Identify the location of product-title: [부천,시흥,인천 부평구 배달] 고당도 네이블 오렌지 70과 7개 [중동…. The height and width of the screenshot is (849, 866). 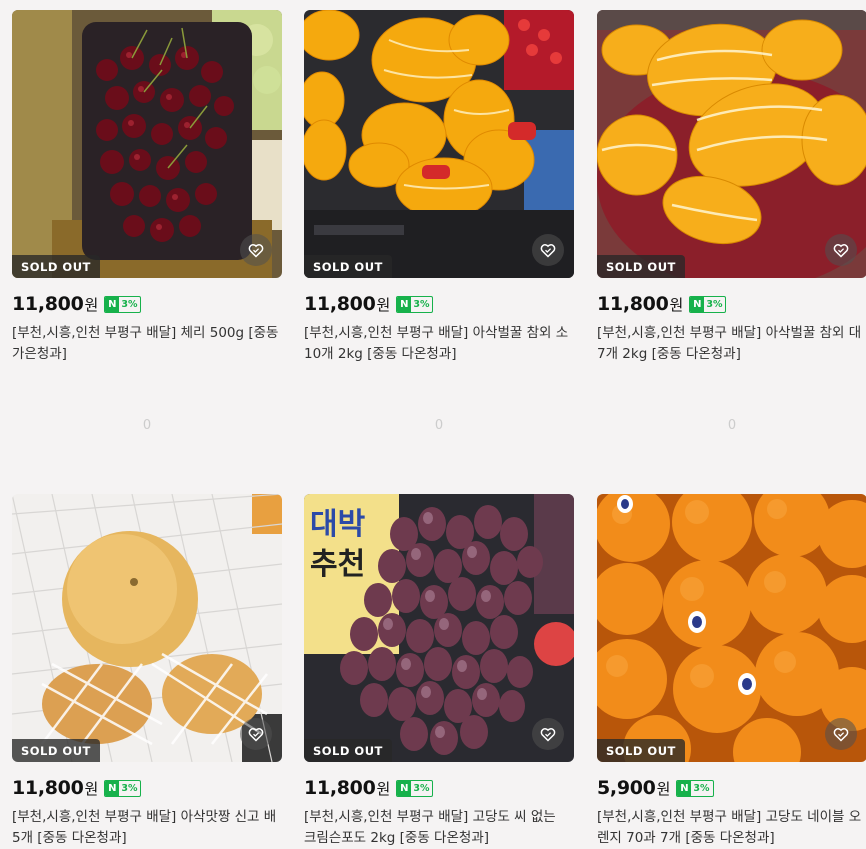
(731, 828).